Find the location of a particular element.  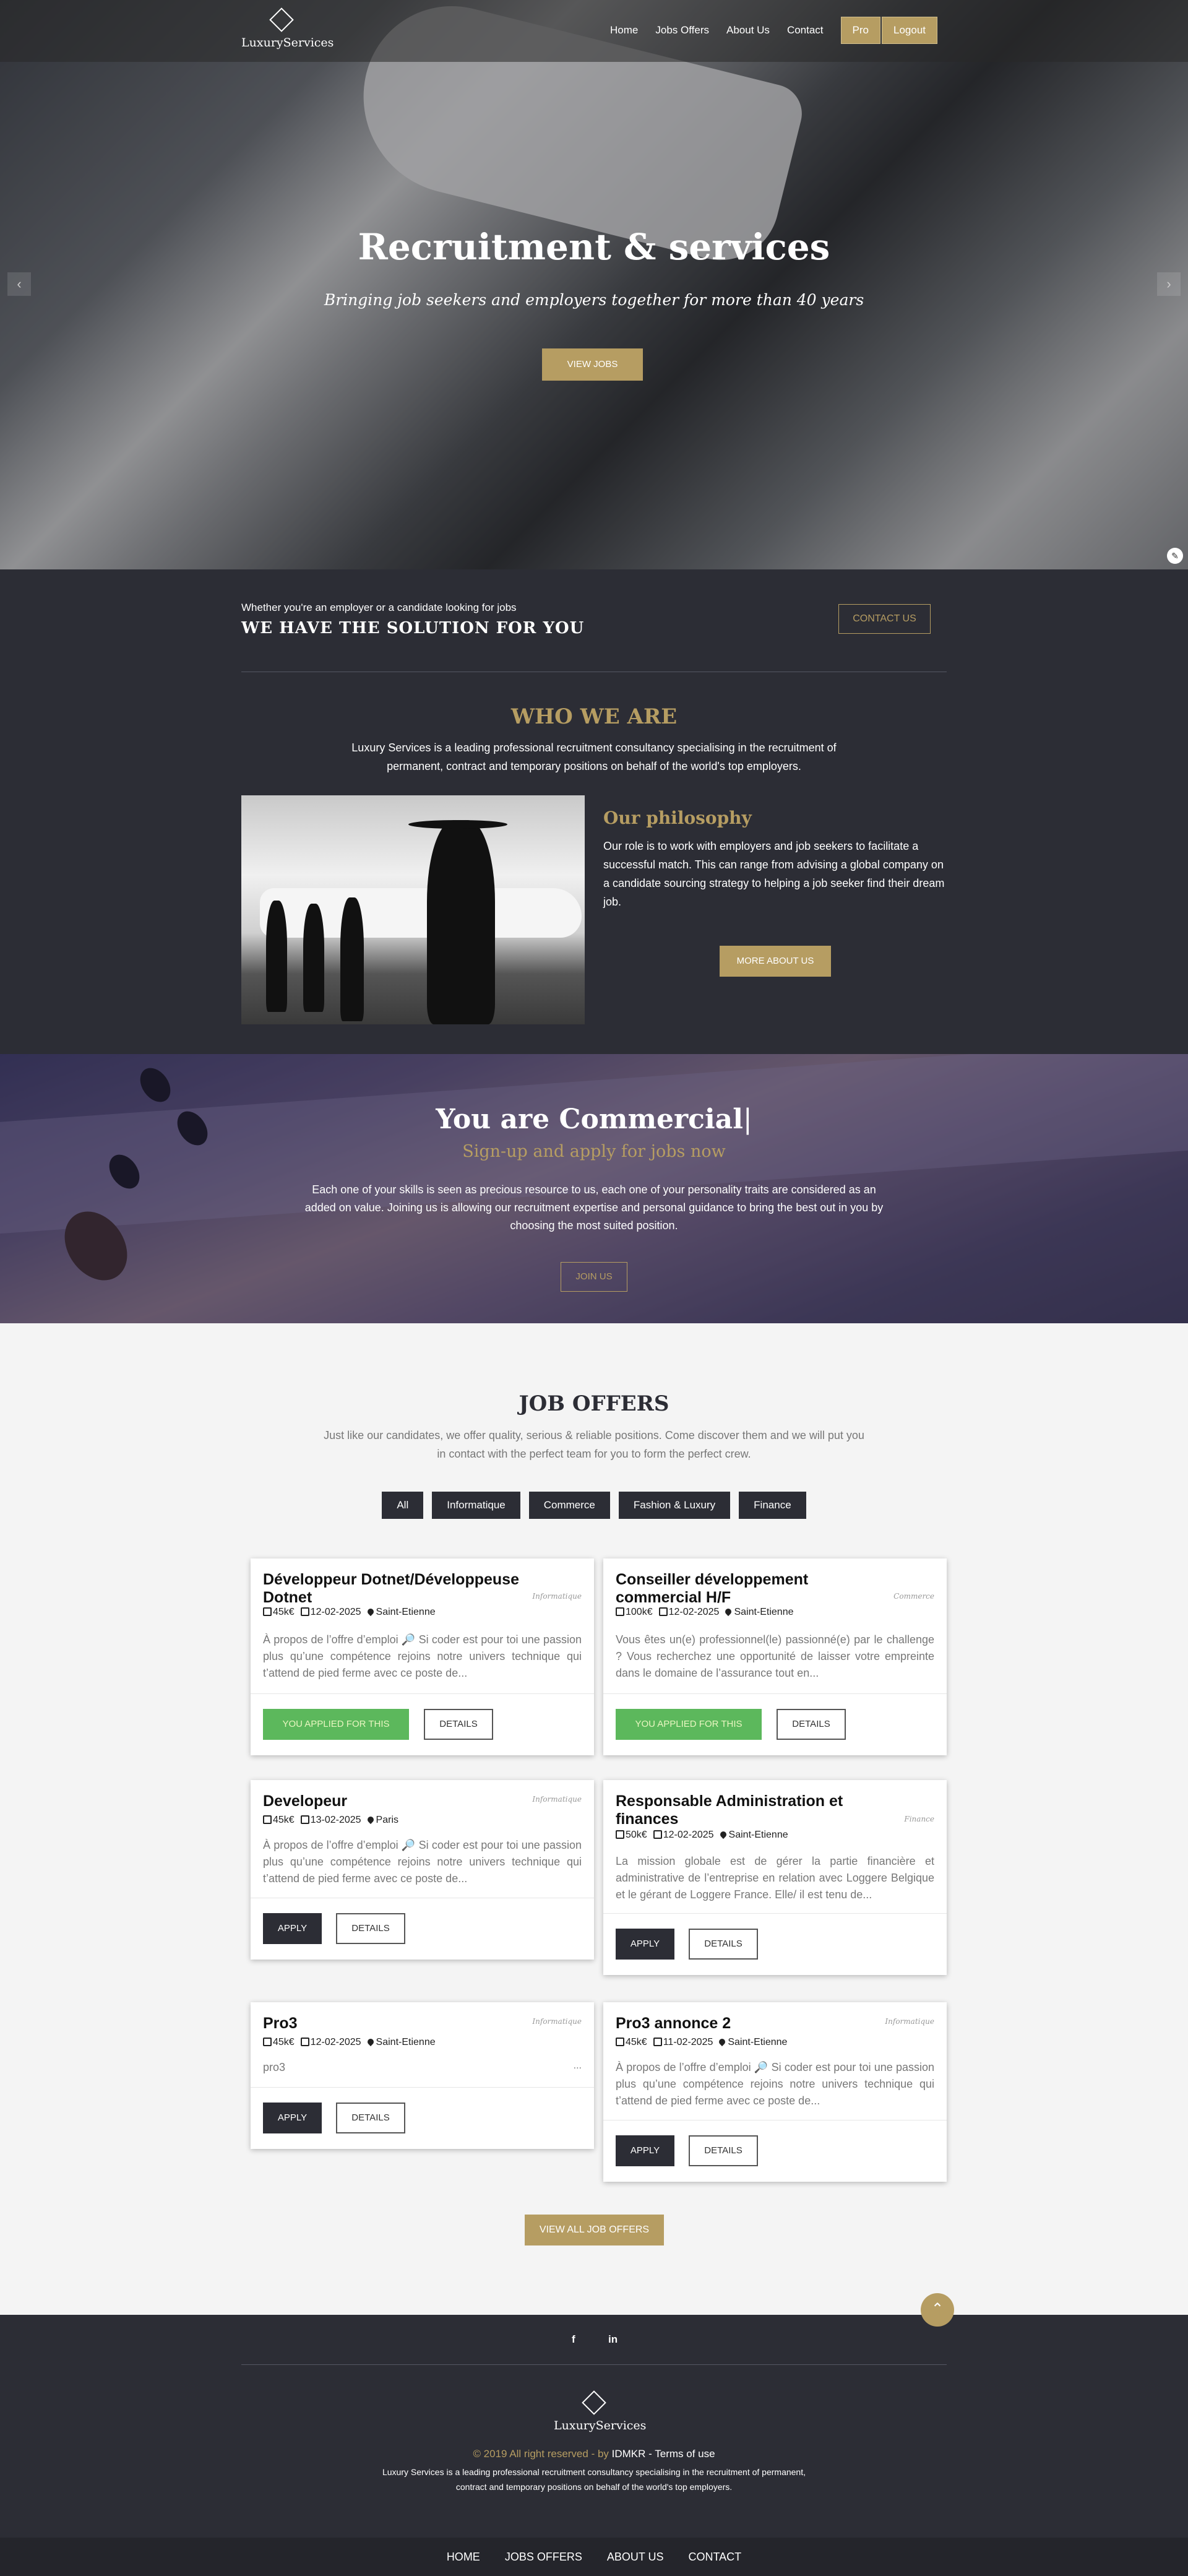

more-about-us-button: MORE ABOUT US is located at coordinates (775, 961).